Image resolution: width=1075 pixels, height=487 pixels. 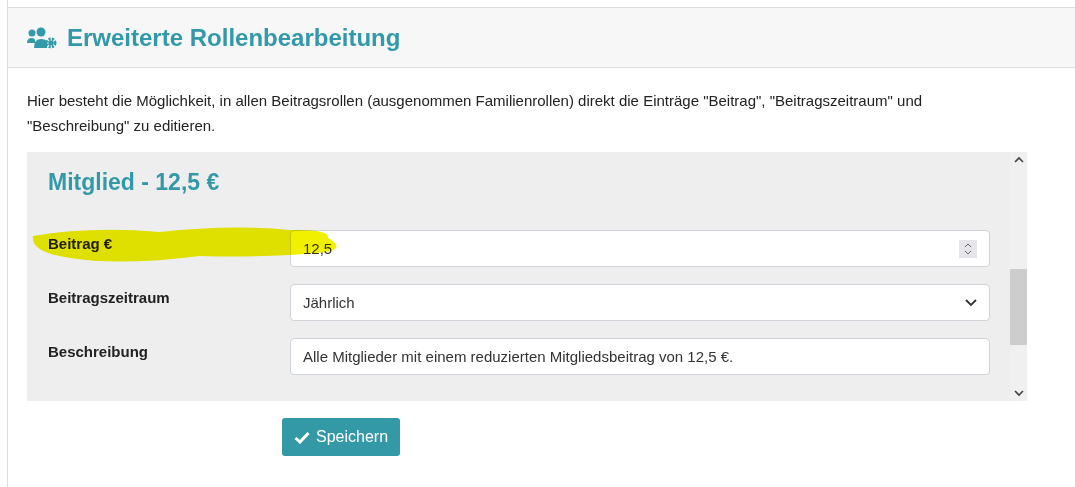 What do you see at coordinates (302, 437) in the screenshot?
I see `check-icon` at bounding box center [302, 437].